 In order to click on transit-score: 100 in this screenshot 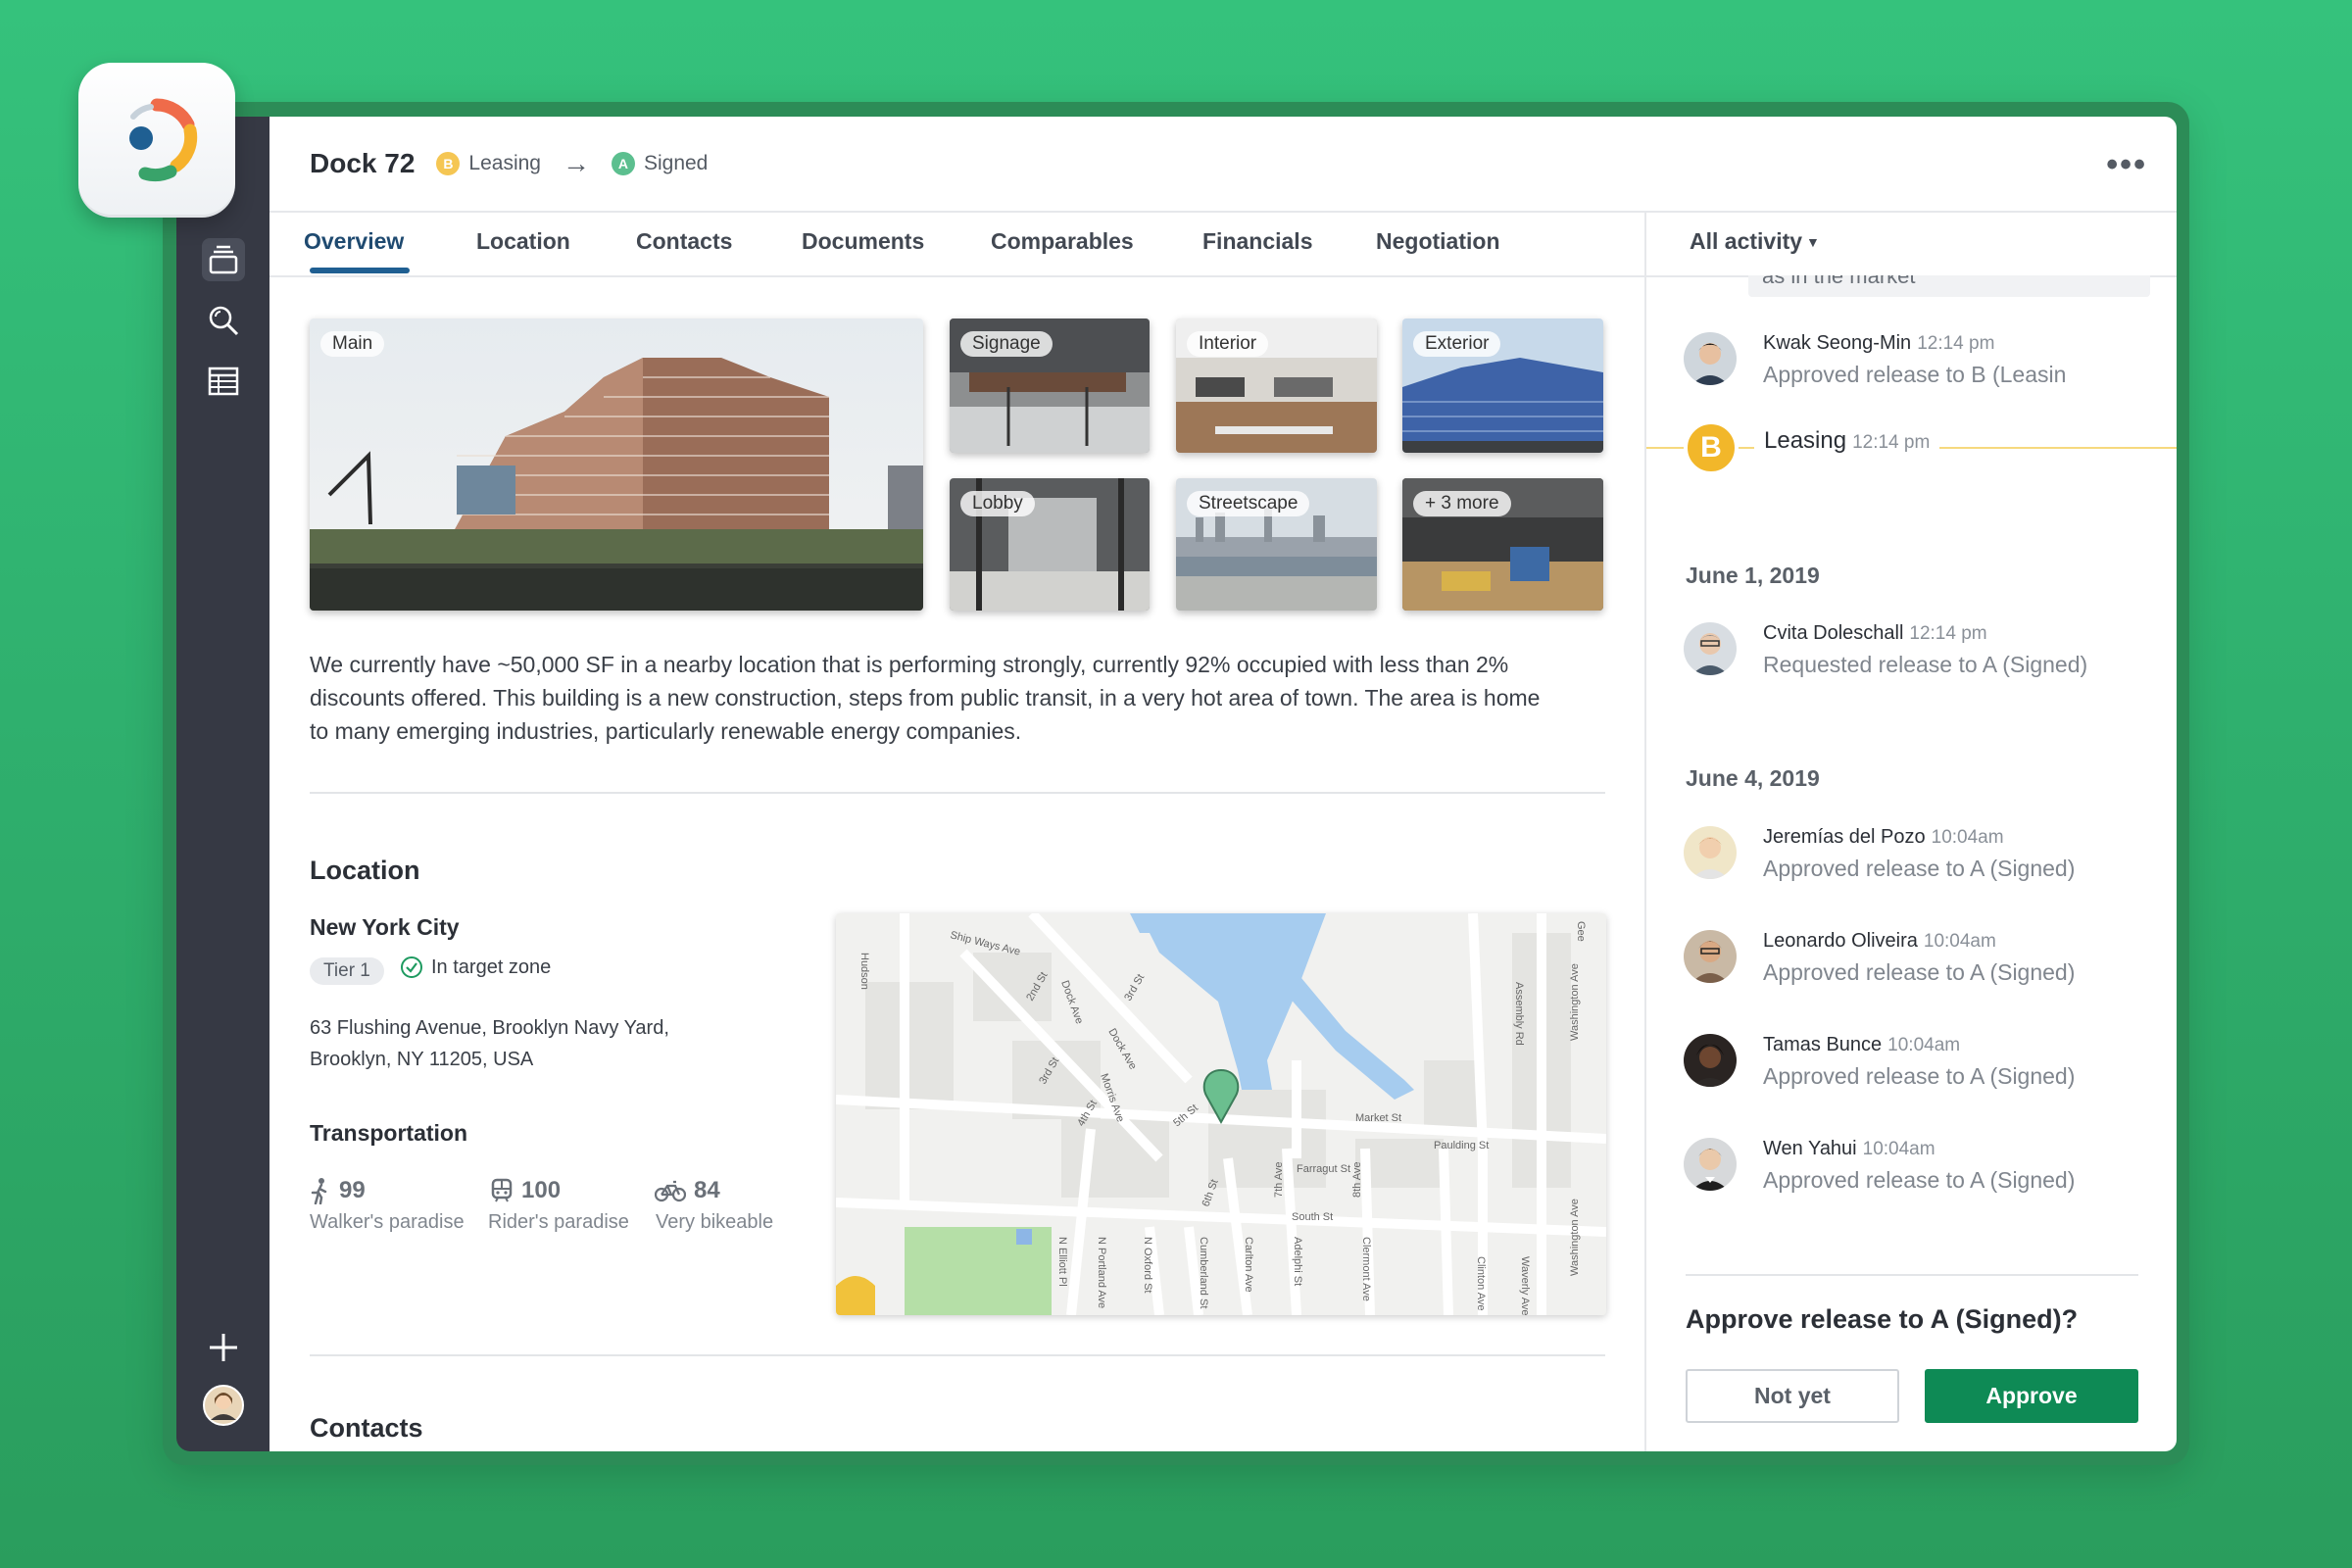, I will do `click(525, 1190)`.